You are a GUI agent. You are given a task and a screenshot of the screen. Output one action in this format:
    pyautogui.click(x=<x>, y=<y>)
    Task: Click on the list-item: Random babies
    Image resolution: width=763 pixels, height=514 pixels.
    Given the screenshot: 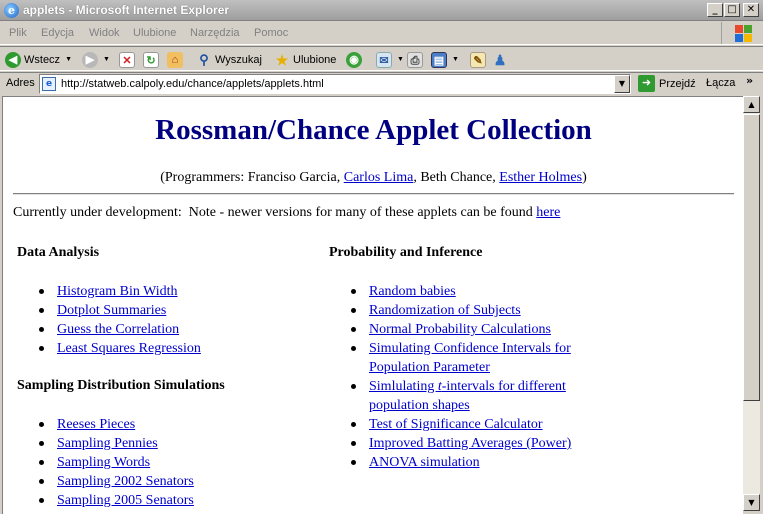 What is the action you would take?
    pyautogui.click(x=461, y=291)
    